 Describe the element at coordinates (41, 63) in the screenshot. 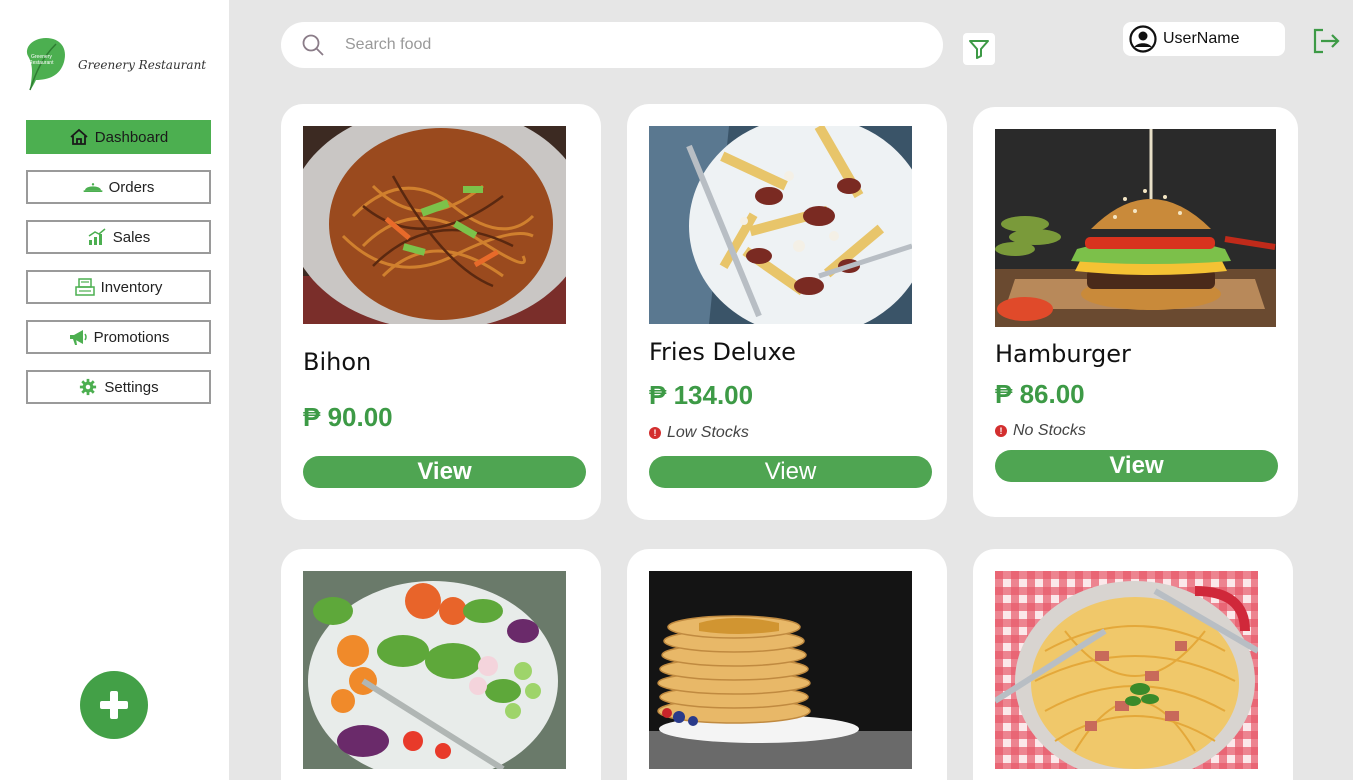

I see `svg-text: Restaurant` at that location.